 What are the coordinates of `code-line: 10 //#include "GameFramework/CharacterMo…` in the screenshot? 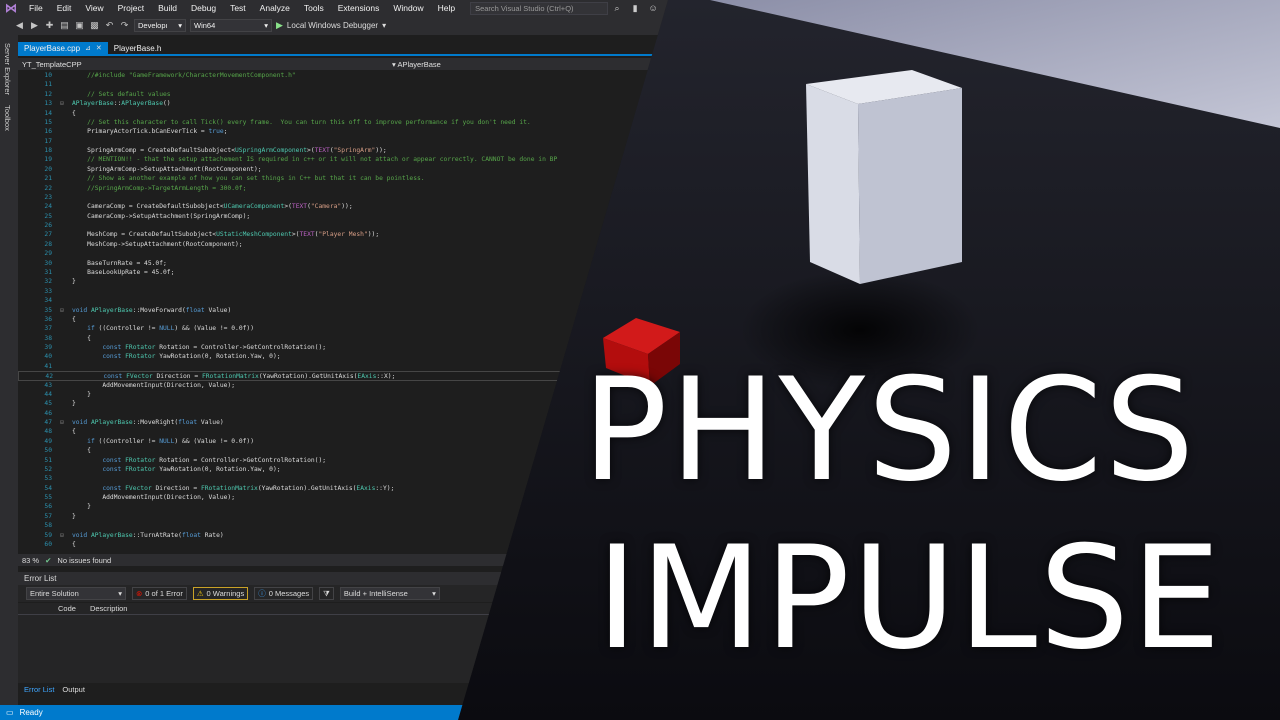 It's located at (338, 75).